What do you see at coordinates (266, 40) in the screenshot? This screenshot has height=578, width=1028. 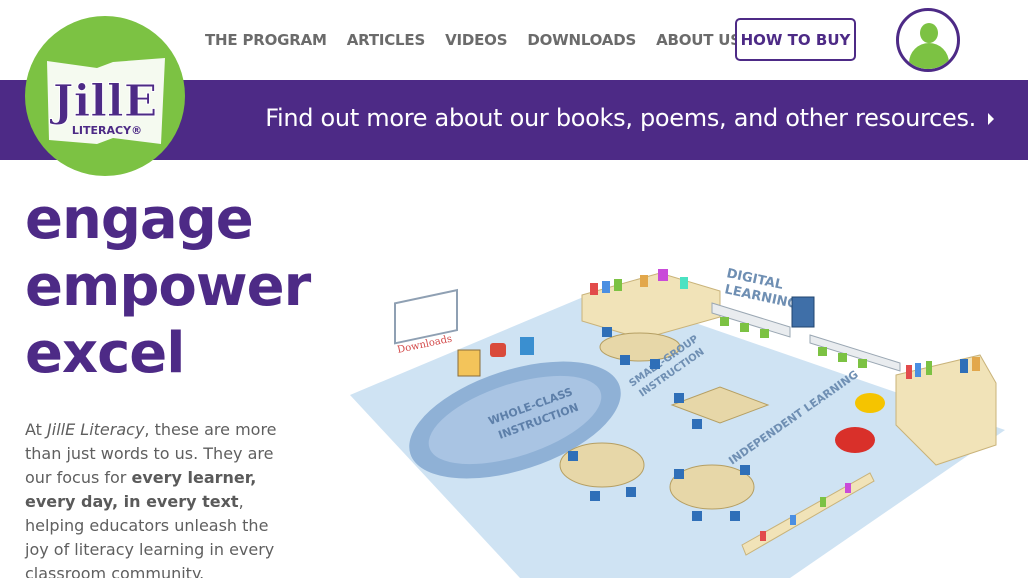 I see `nav-the-program: THE PROGRAM` at bounding box center [266, 40].